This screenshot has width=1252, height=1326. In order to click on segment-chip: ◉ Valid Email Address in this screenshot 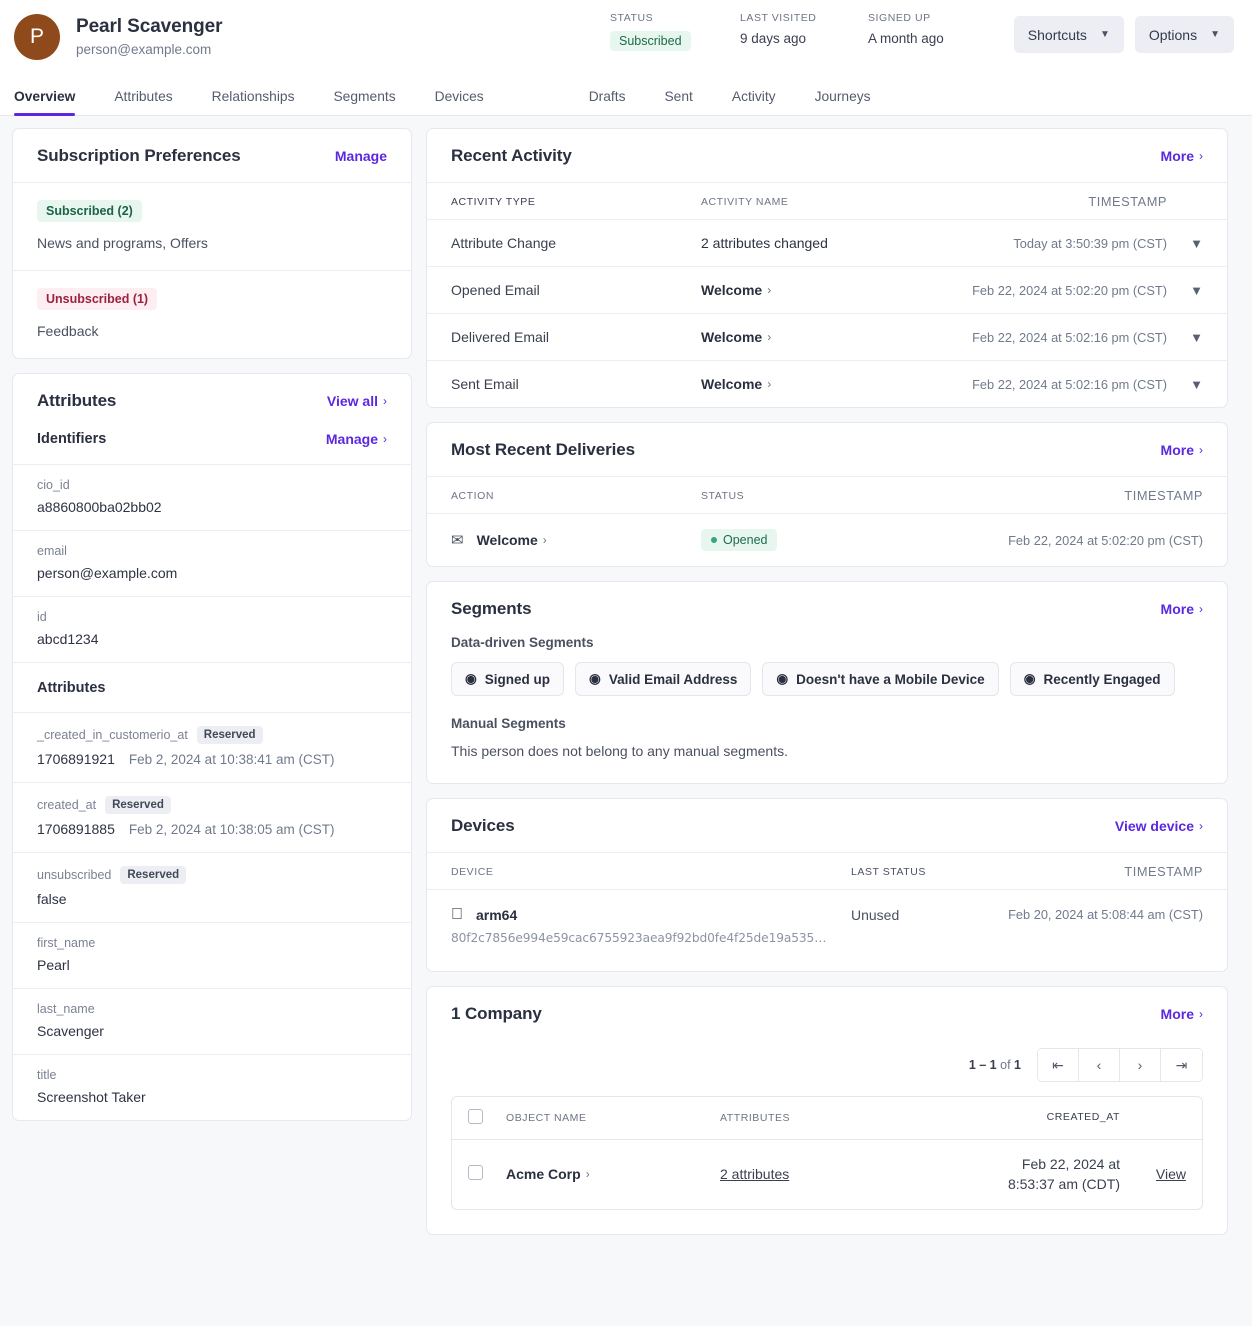, I will do `click(663, 679)`.